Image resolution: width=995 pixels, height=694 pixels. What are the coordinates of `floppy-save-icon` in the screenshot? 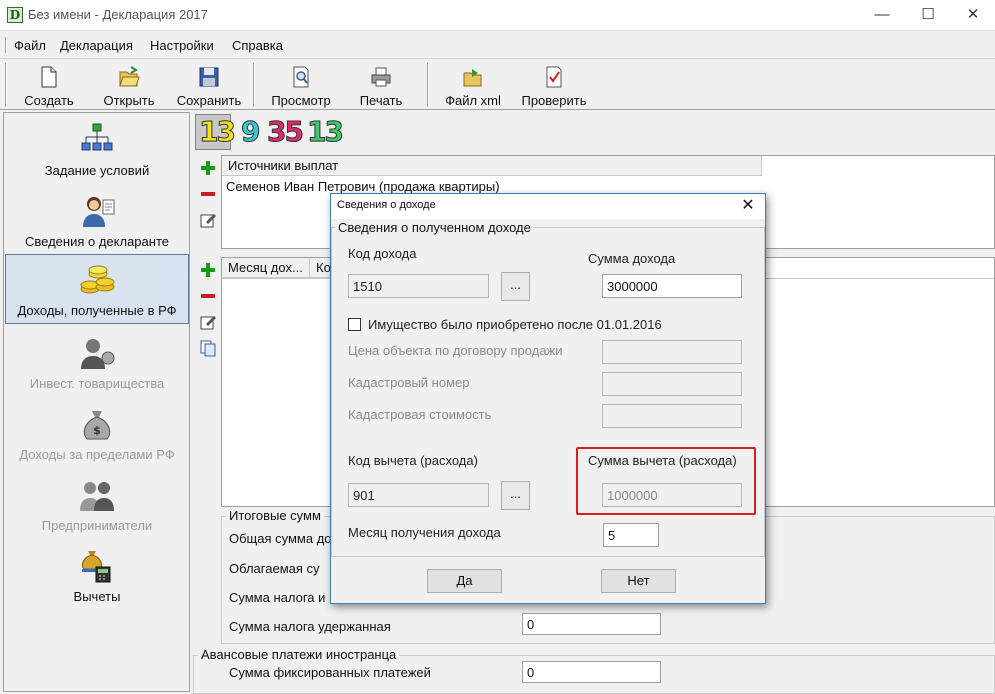 It's located at (209, 77).